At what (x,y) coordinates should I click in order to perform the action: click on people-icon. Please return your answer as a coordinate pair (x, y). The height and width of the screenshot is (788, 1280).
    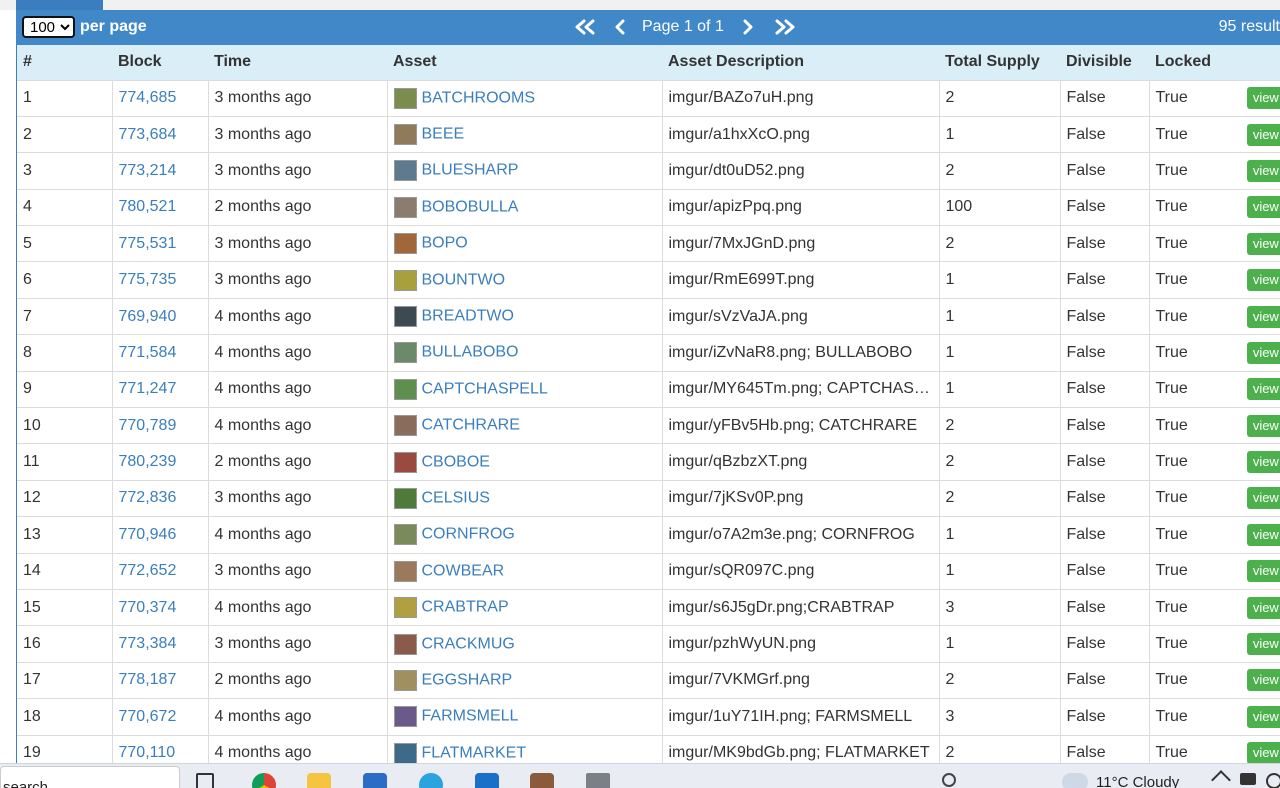
    Looking at the image, I should click on (949, 780).